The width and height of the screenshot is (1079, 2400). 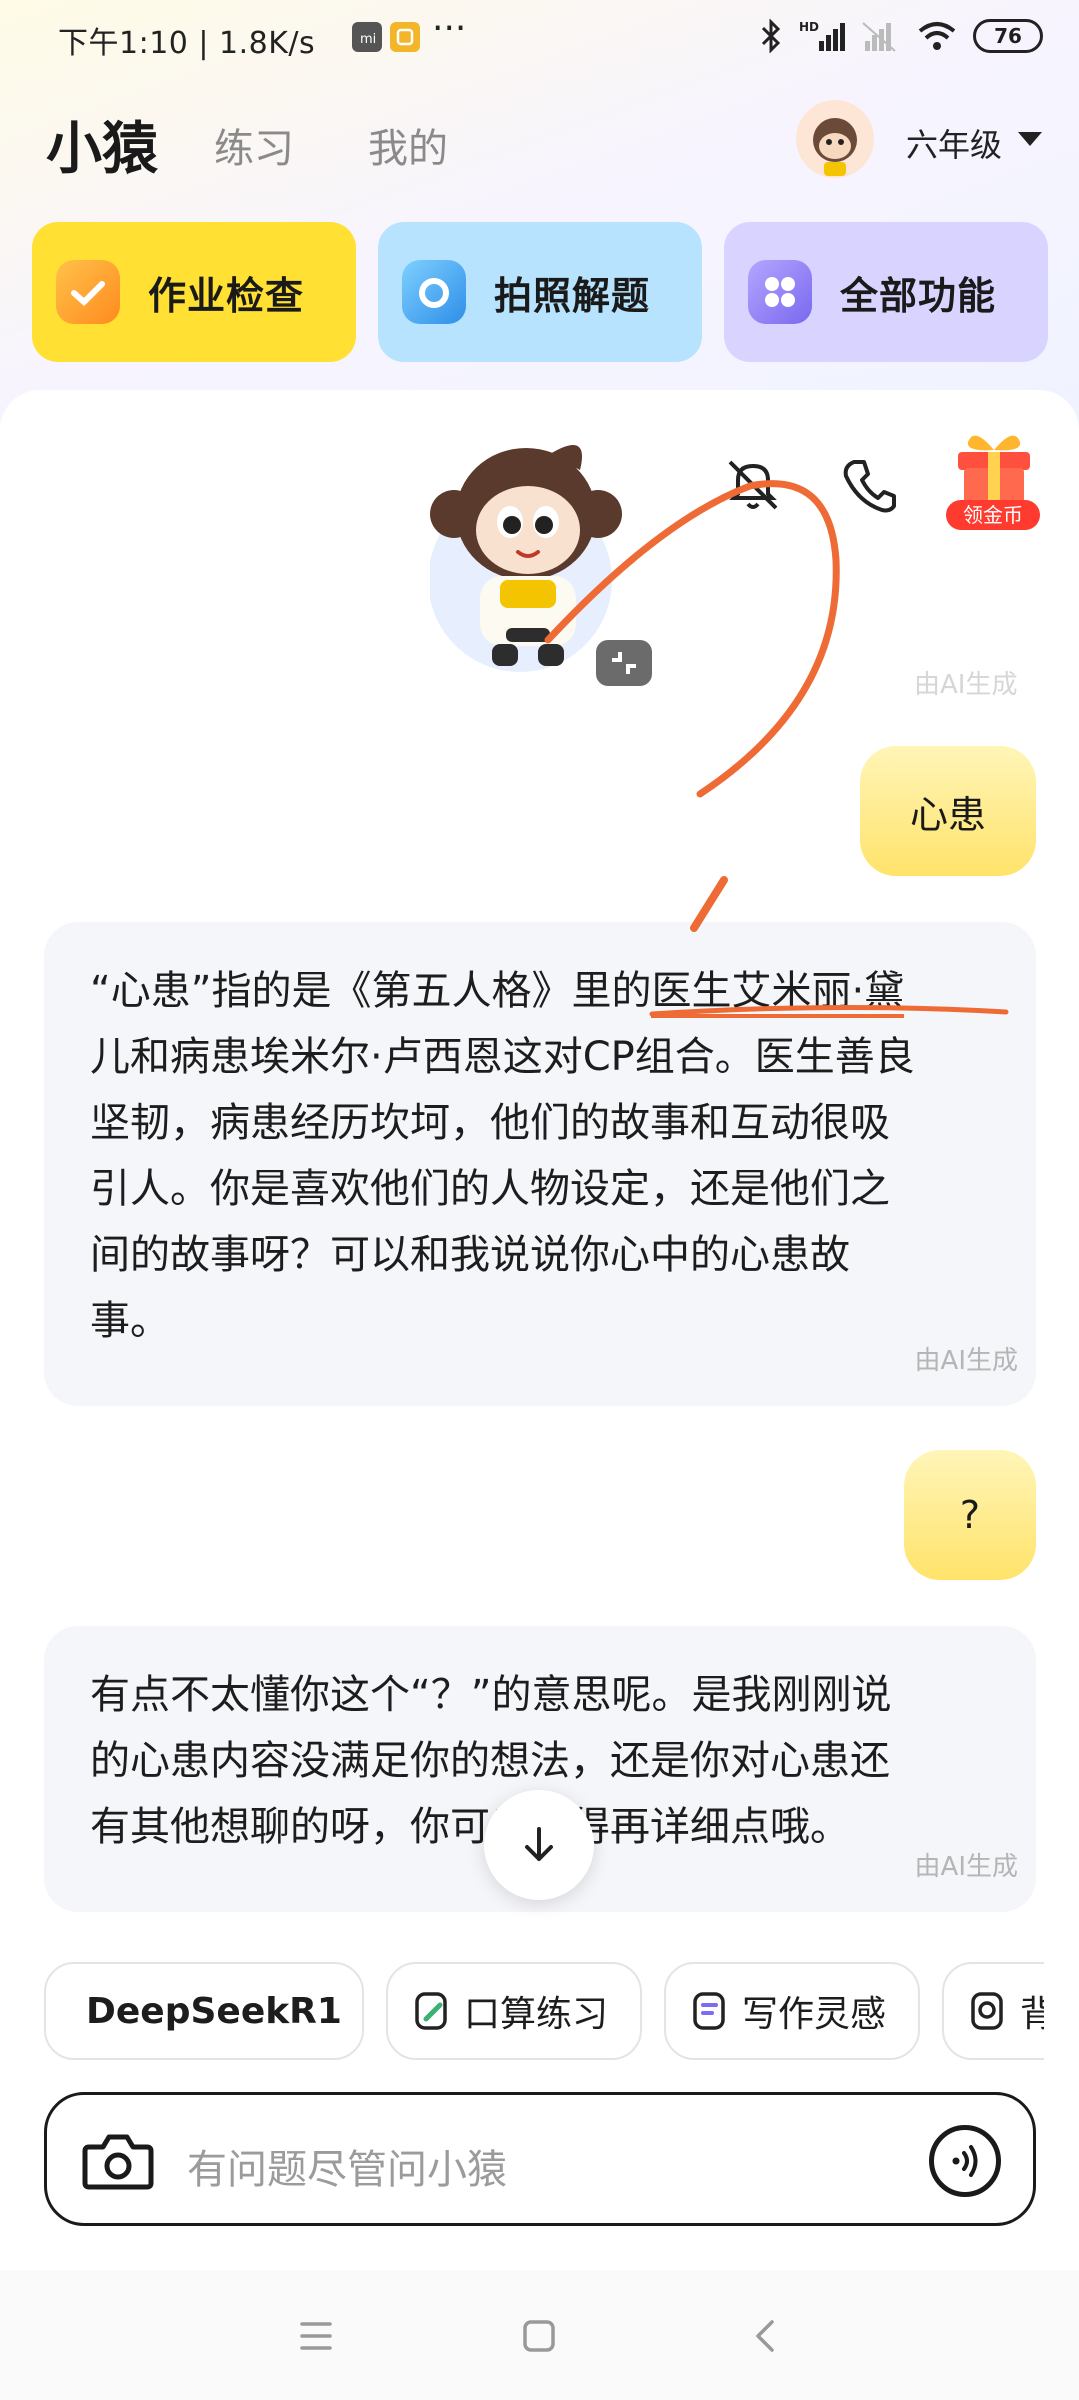 What do you see at coordinates (130, 1321) in the screenshot?
I see `message-line: 事。` at bounding box center [130, 1321].